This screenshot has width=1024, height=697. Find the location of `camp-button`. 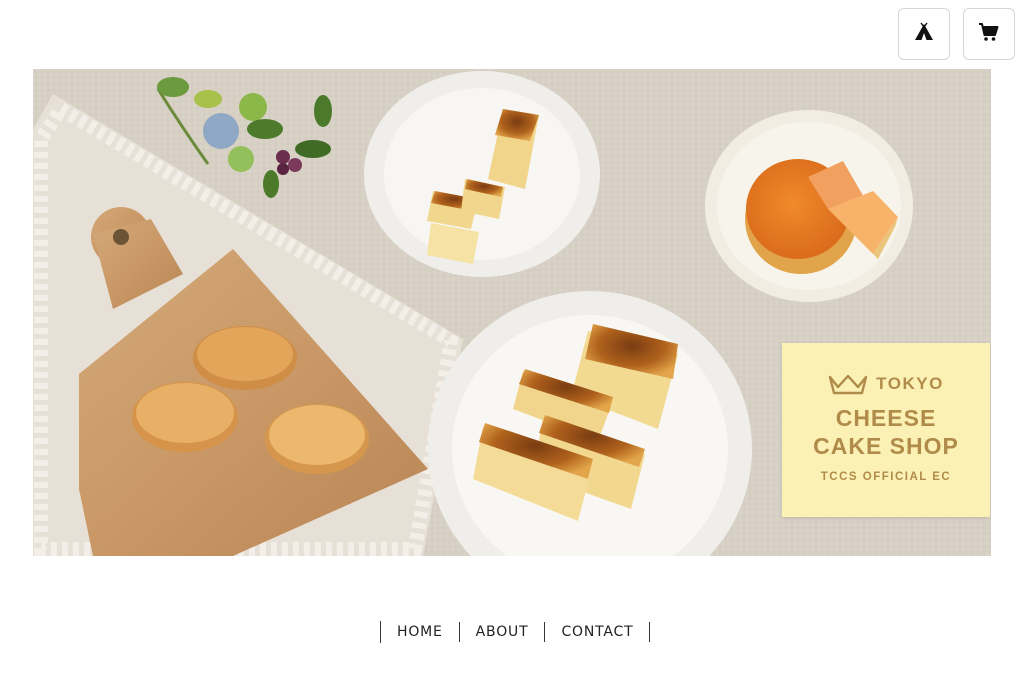

camp-button is located at coordinates (924, 34).